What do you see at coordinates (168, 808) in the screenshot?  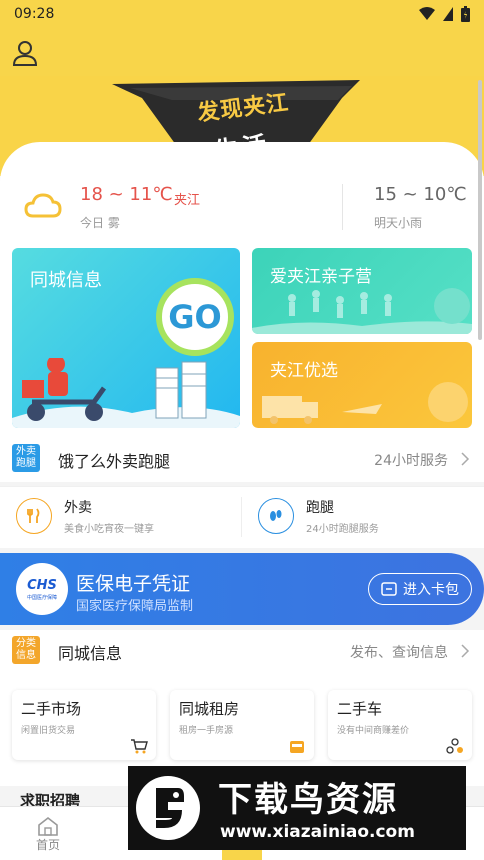 I see `watermark-bird-logo` at bounding box center [168, 808].